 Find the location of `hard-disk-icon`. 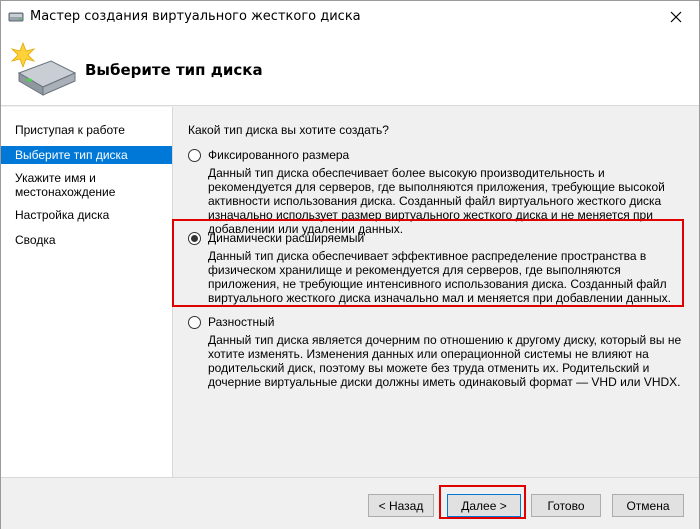

hard-disk-icon is located at coordinates (43, 68).